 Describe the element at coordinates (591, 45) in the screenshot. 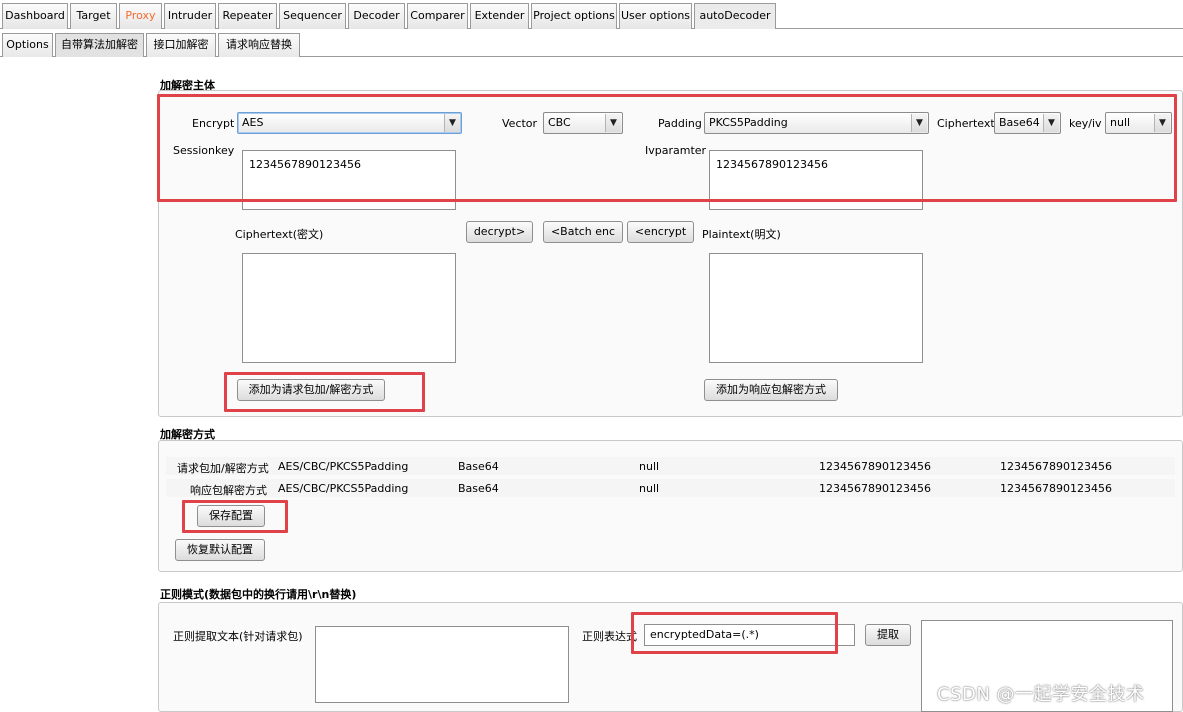

I see `sub-tab-bar: Options 自带算法加解密 接口加解密 请求响应替换` at that location.